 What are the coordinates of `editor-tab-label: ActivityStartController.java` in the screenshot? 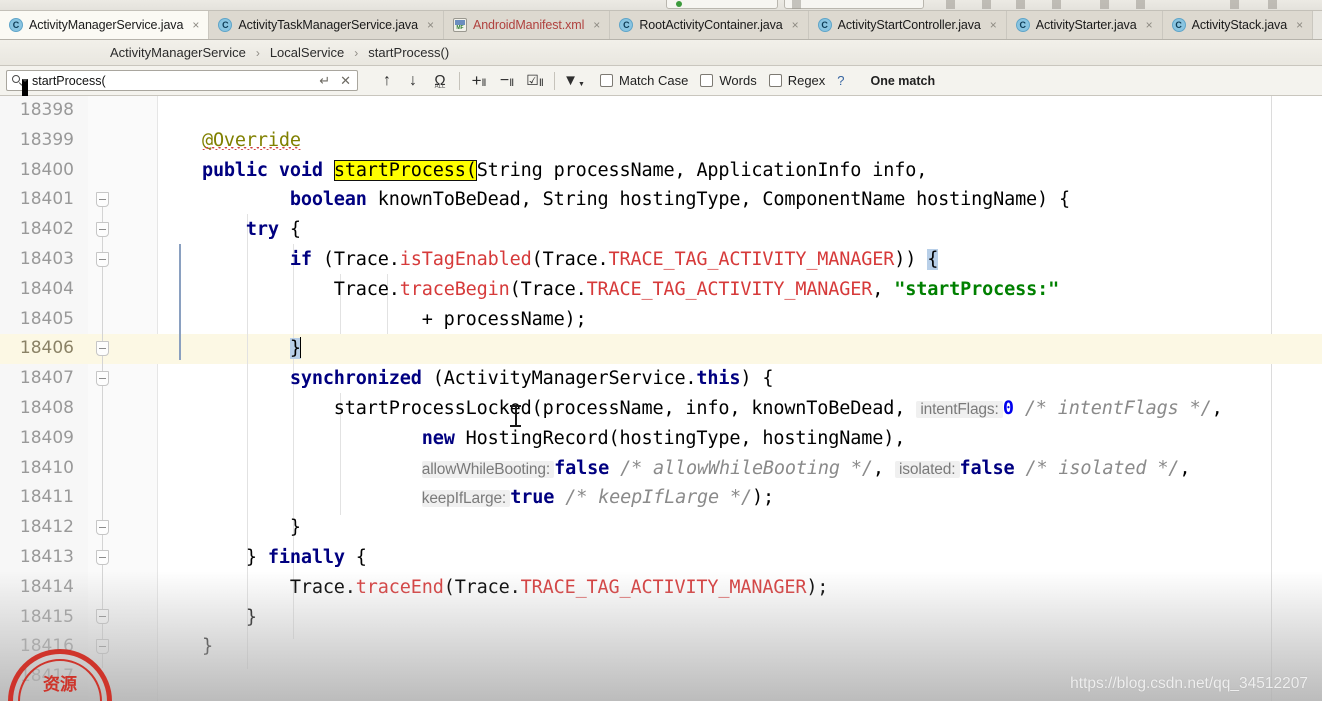 It's located at (909, 25).